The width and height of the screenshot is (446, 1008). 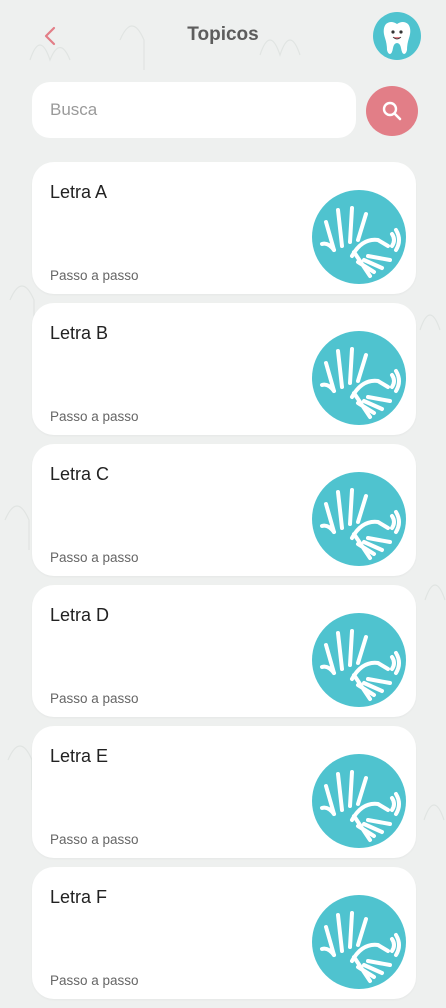 What do you see at coordinates (79, 192) in the screenshot?
I see `topic-title: Letra A` at bounding box center [79, 192].